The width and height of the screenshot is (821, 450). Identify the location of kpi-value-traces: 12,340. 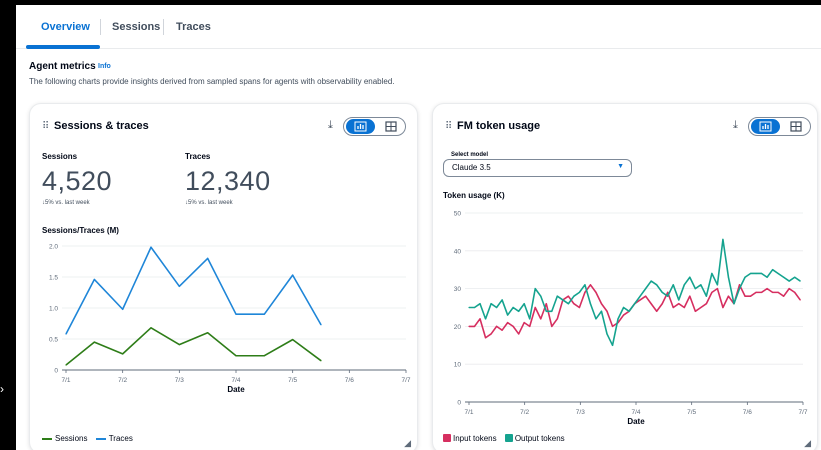
(228, 181).